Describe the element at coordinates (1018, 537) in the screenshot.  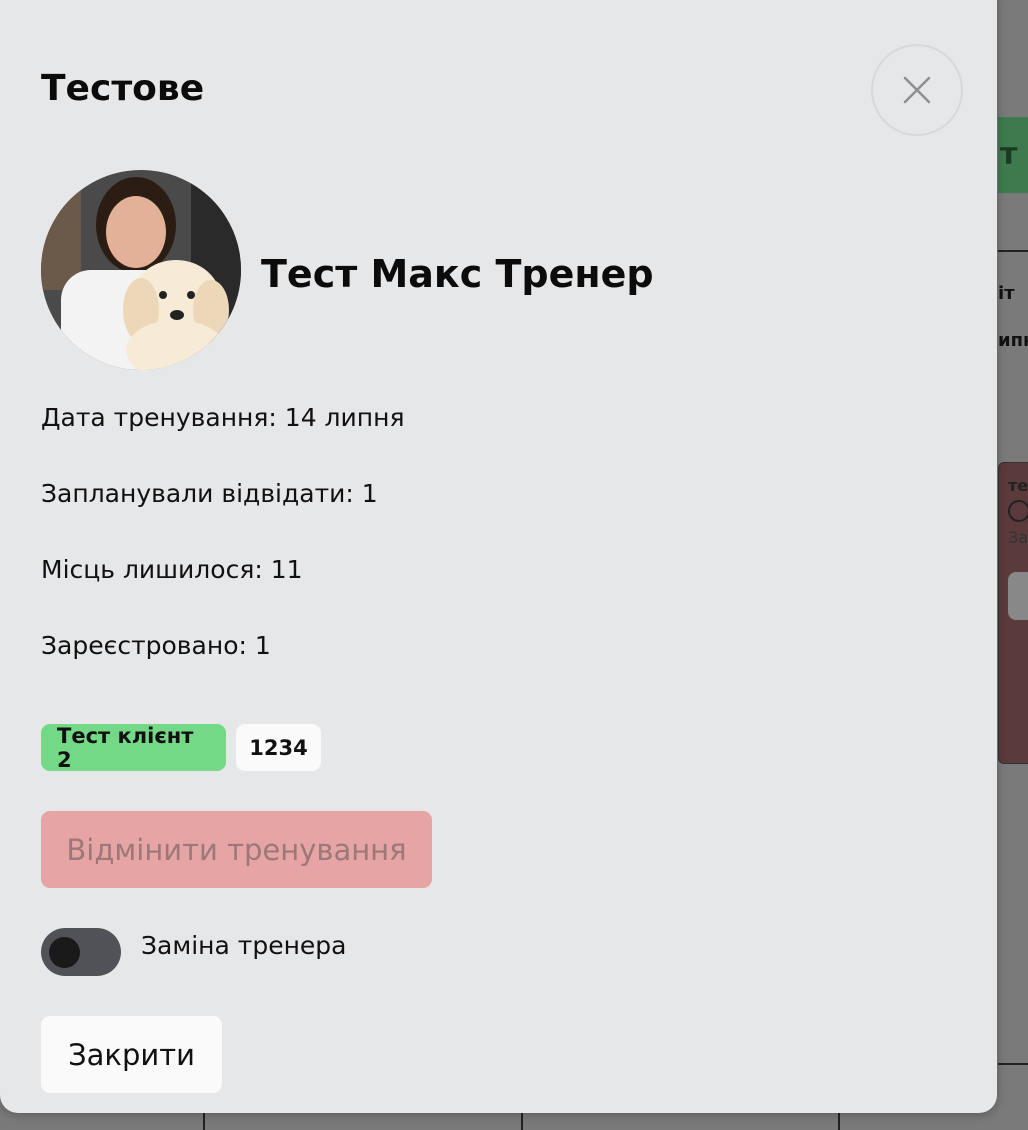
I see `background-card-sub: За` at that location.